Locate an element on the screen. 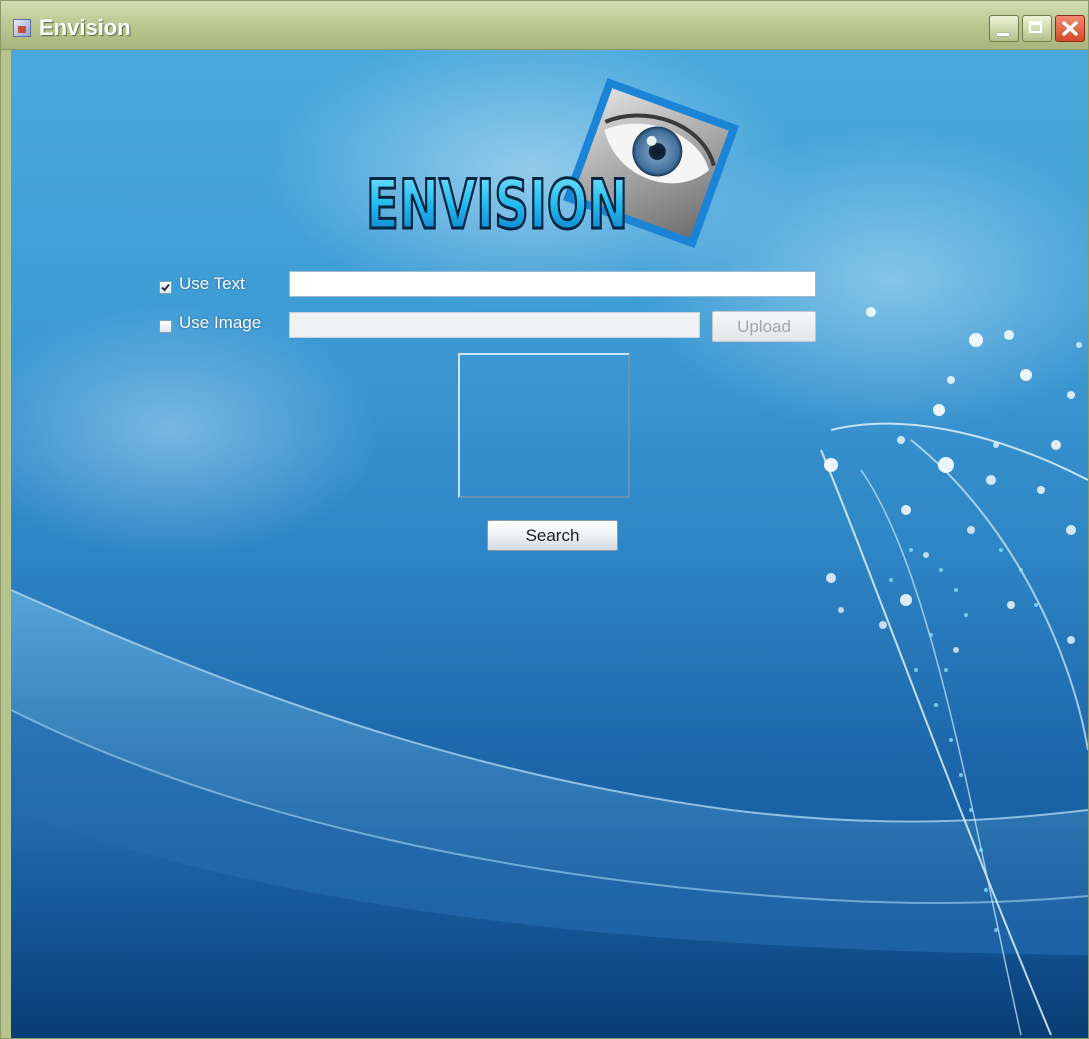  app-icon is located at coordinates (22, 28).